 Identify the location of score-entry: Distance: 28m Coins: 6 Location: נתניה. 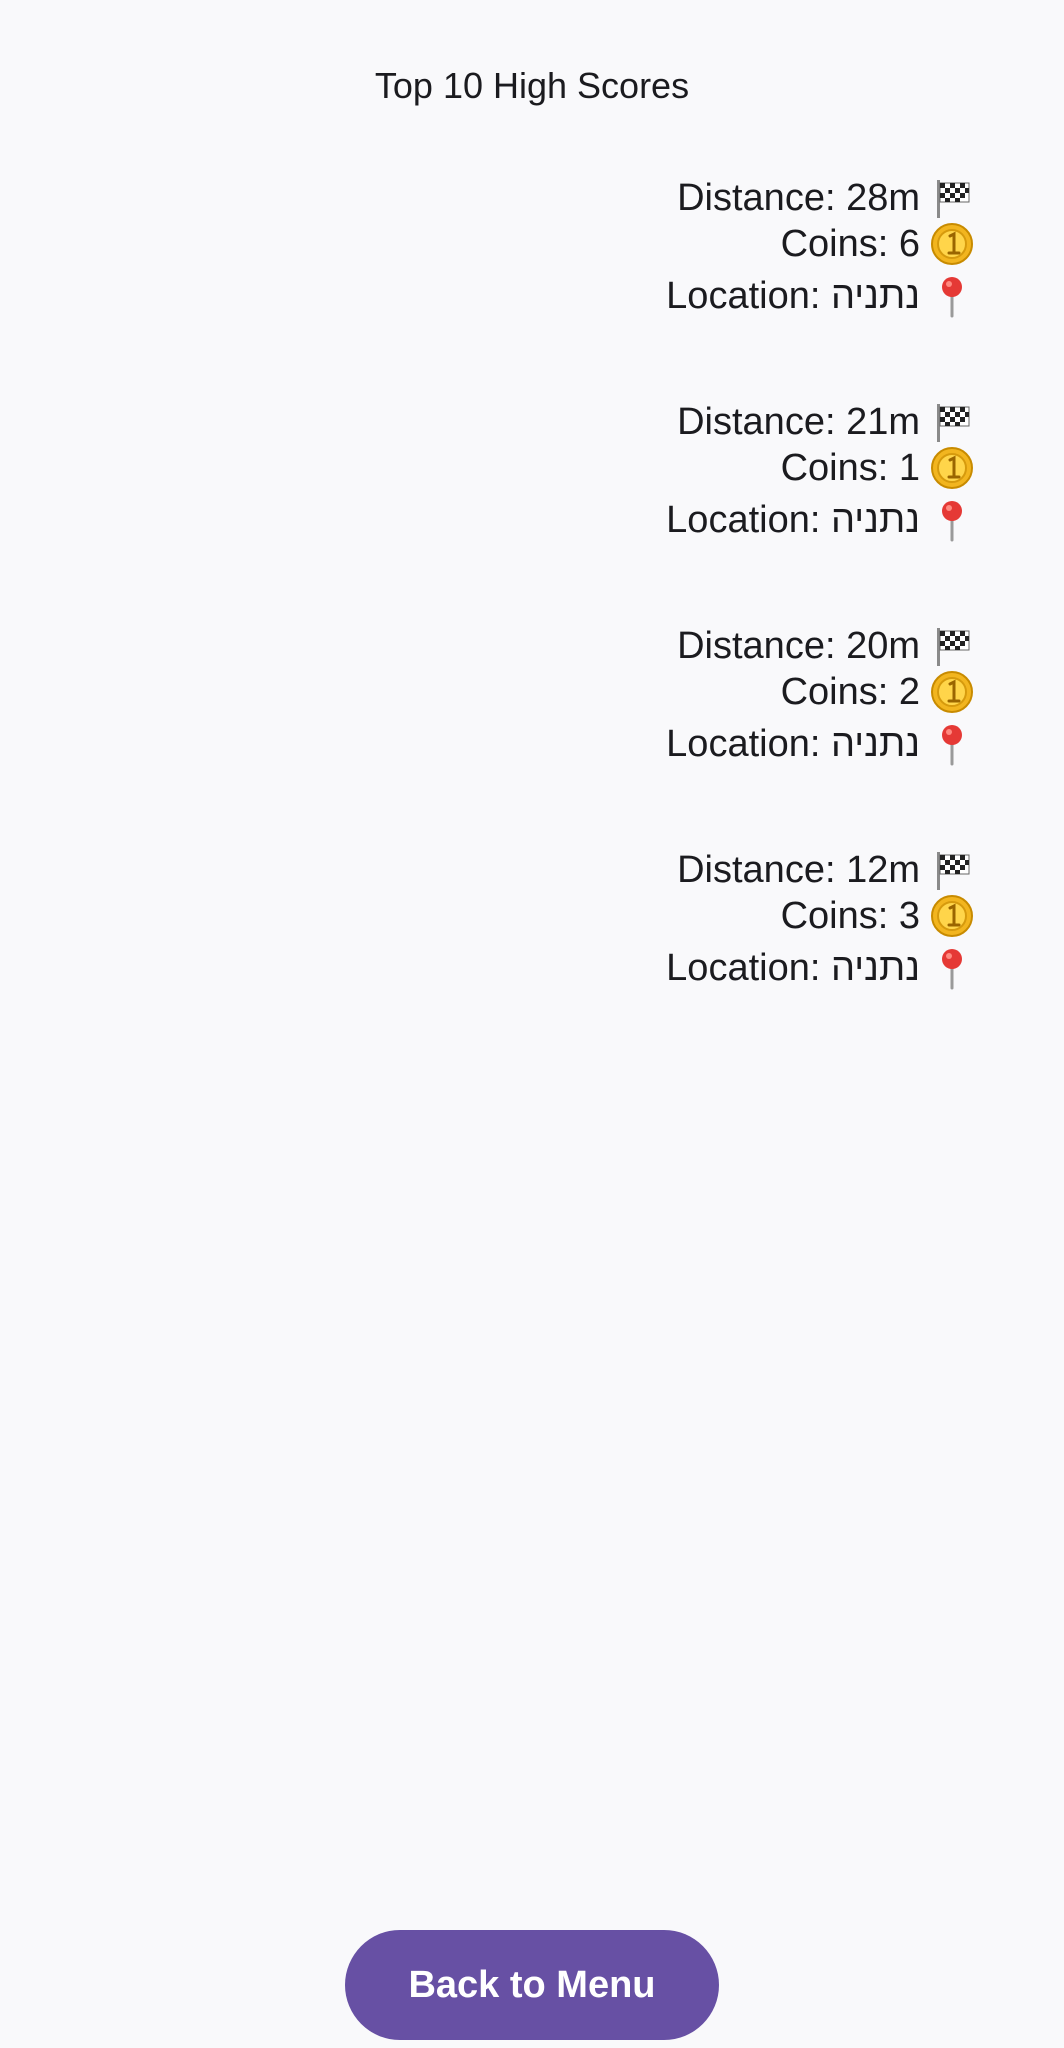
(714, 254).